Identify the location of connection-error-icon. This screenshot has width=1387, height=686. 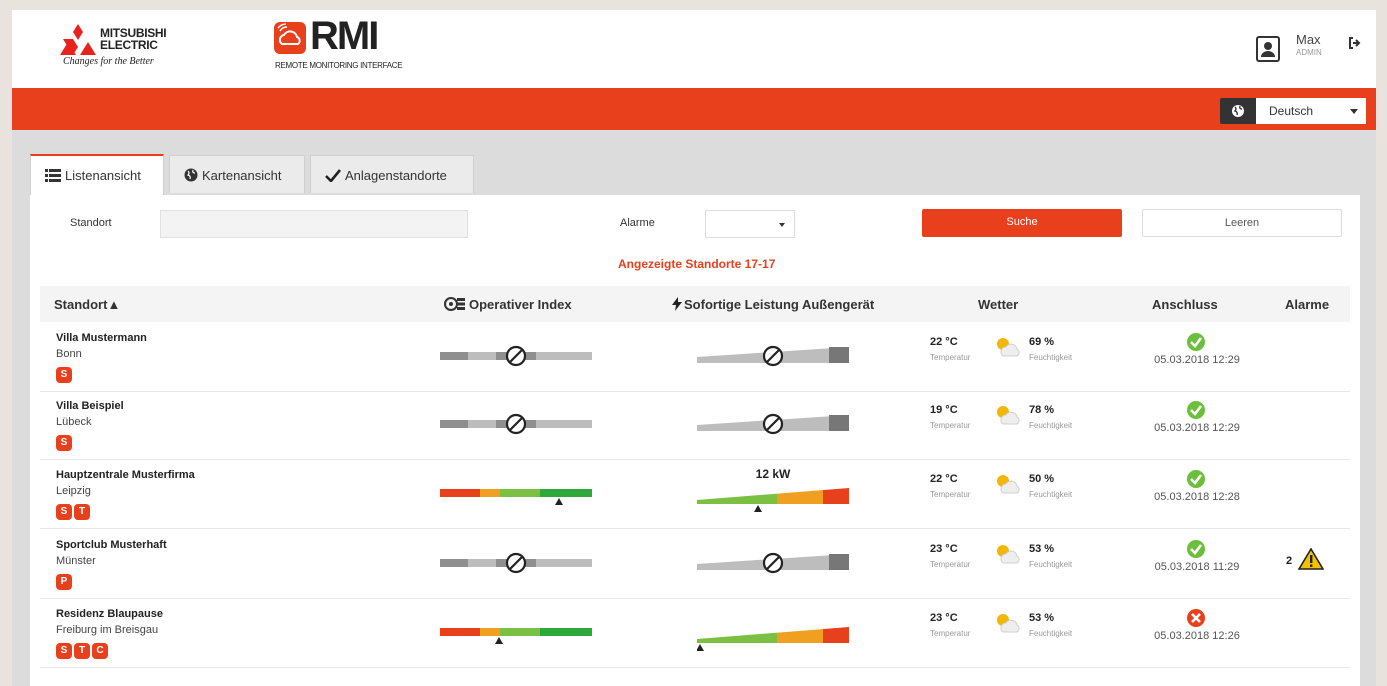
(1196, 618).